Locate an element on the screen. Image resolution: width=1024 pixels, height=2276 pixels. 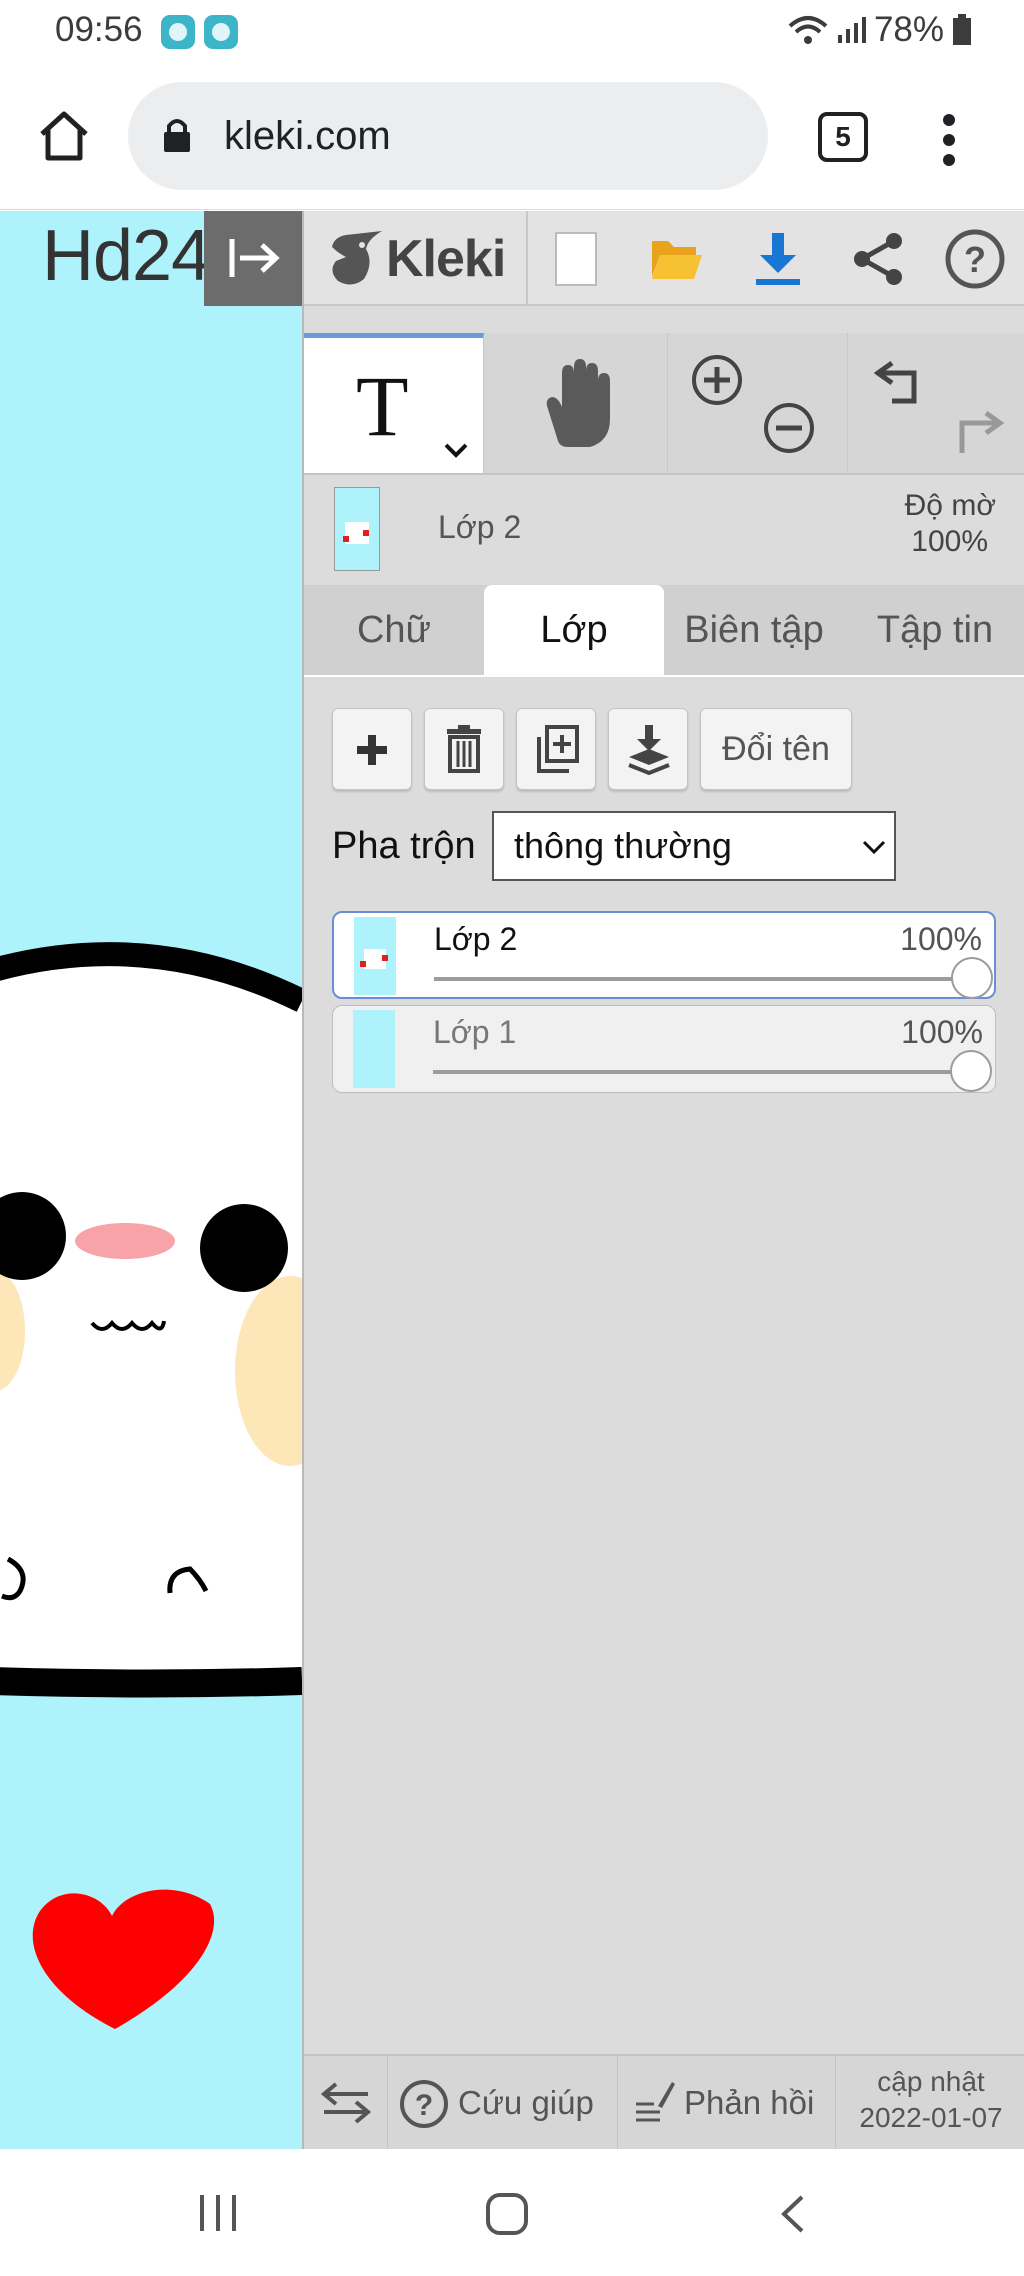
footer-bar: ? Cứu giúp Phản hồi cập nhật 2022-01-07 is located at coordinates (664, 2102).